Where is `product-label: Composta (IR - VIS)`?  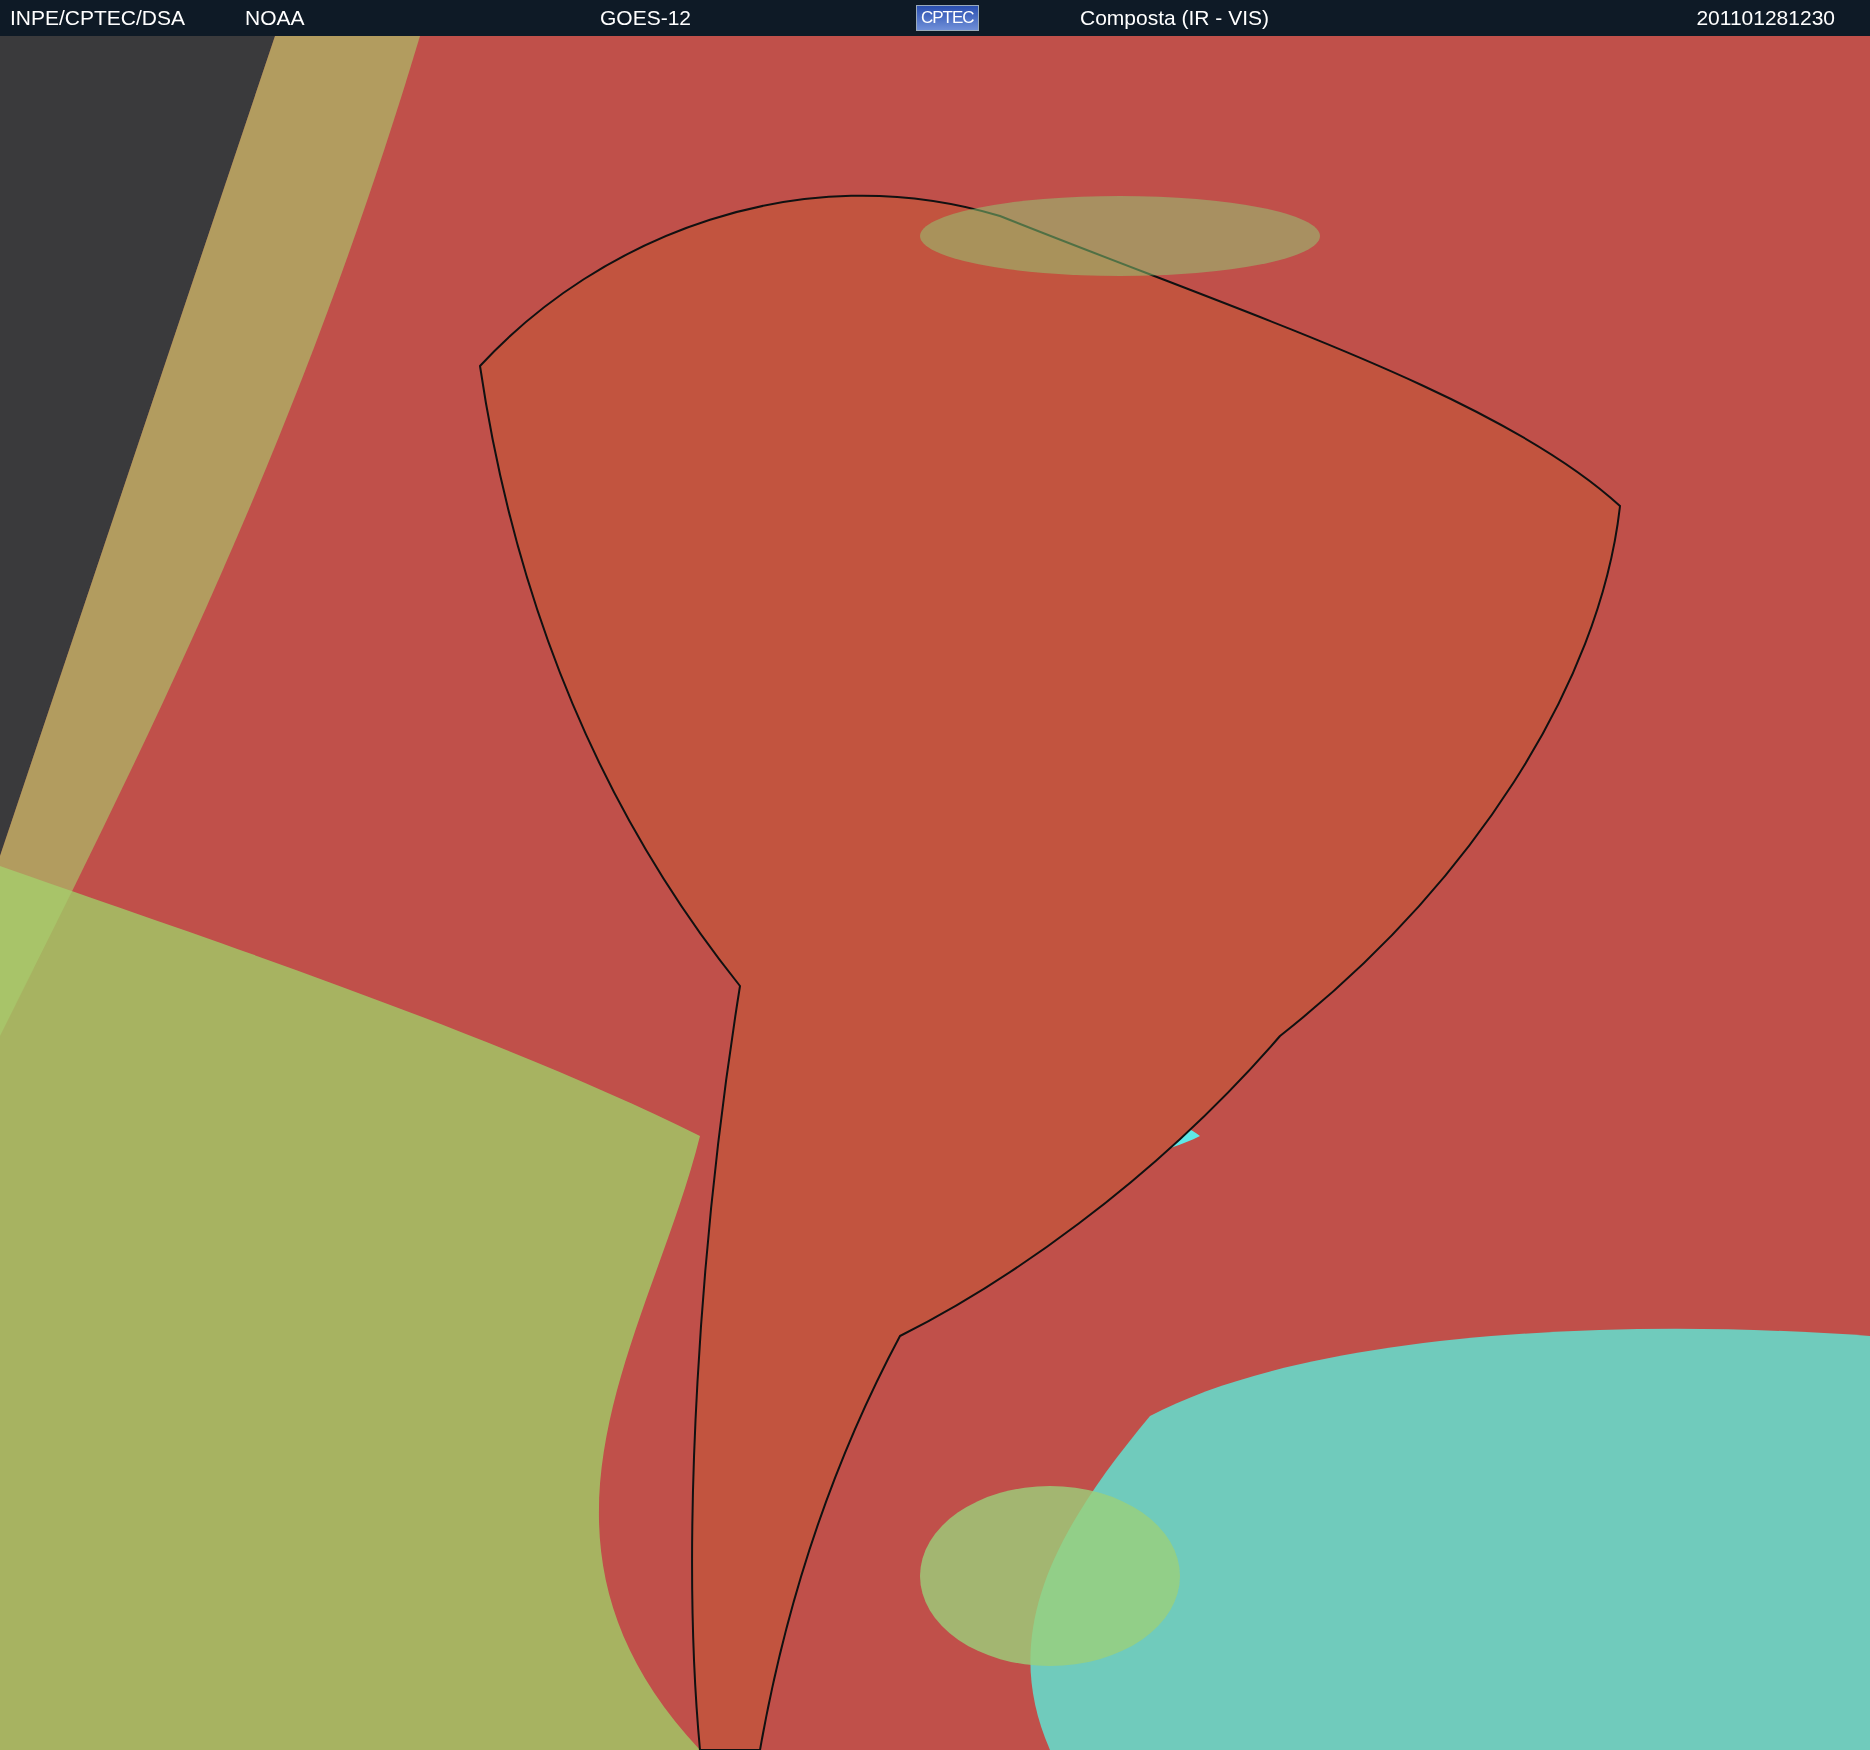 product-label: Composta (IR - VIS) is located at coordinates (1175, 18).